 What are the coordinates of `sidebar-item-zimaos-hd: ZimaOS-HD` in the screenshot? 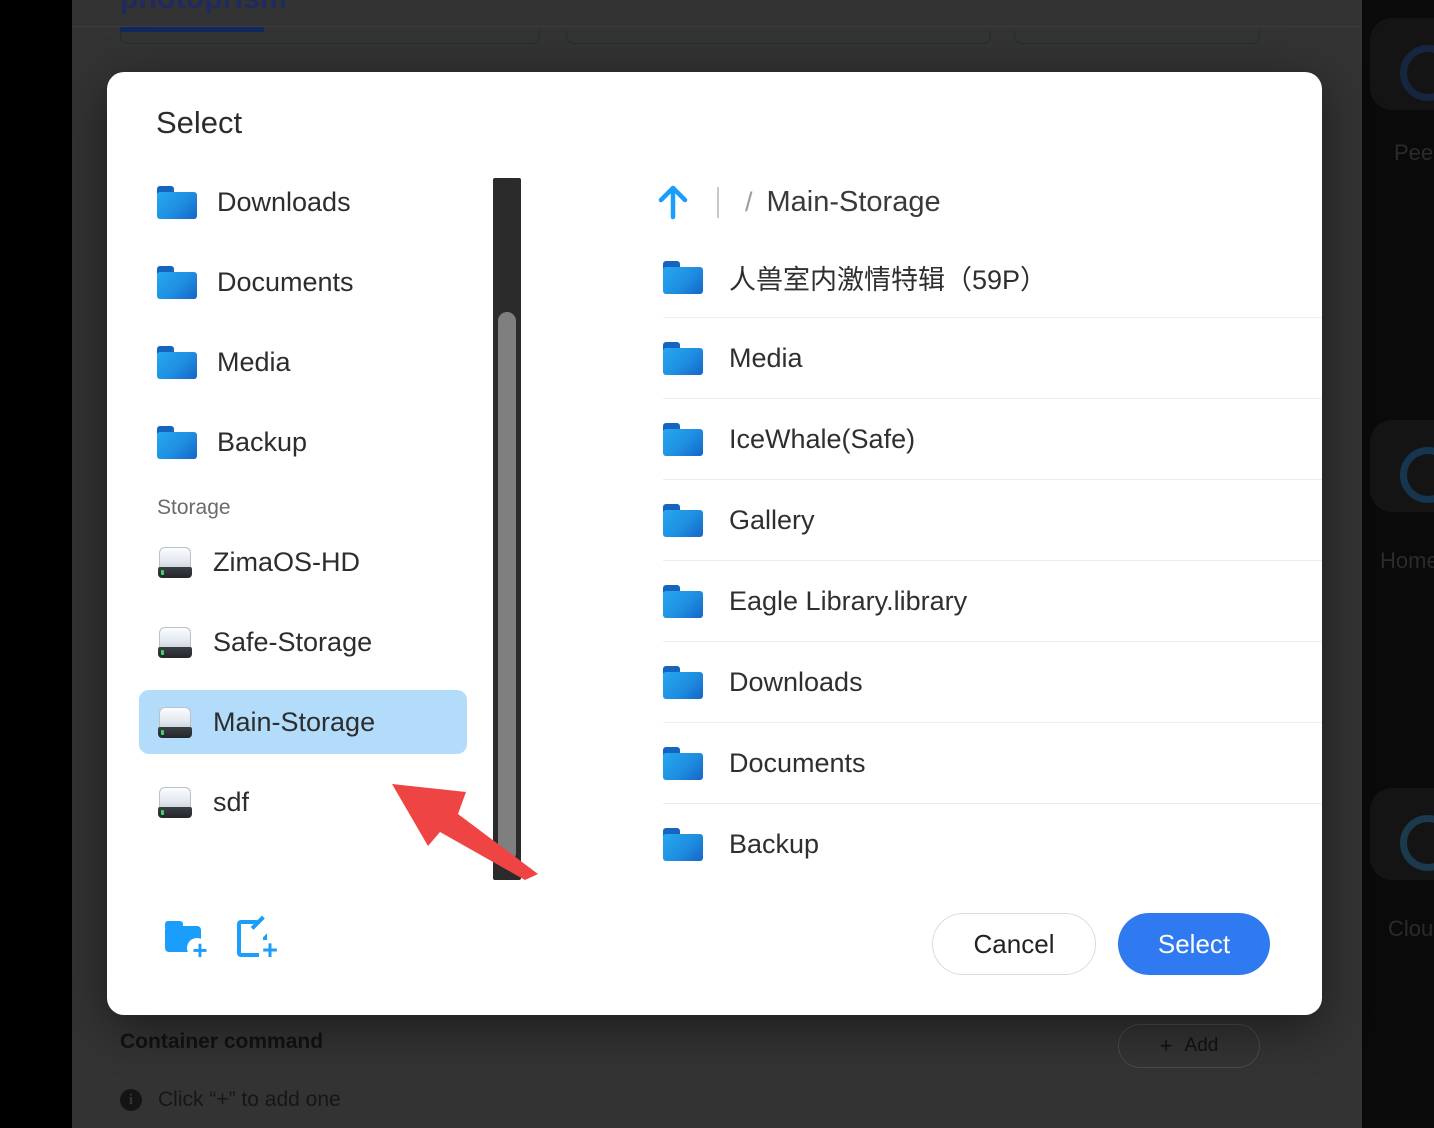 It's located at (303, 562).